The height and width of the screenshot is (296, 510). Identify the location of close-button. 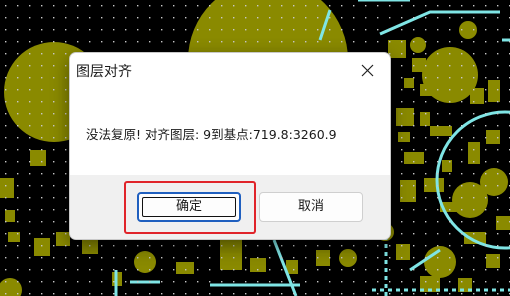
(367, 71).